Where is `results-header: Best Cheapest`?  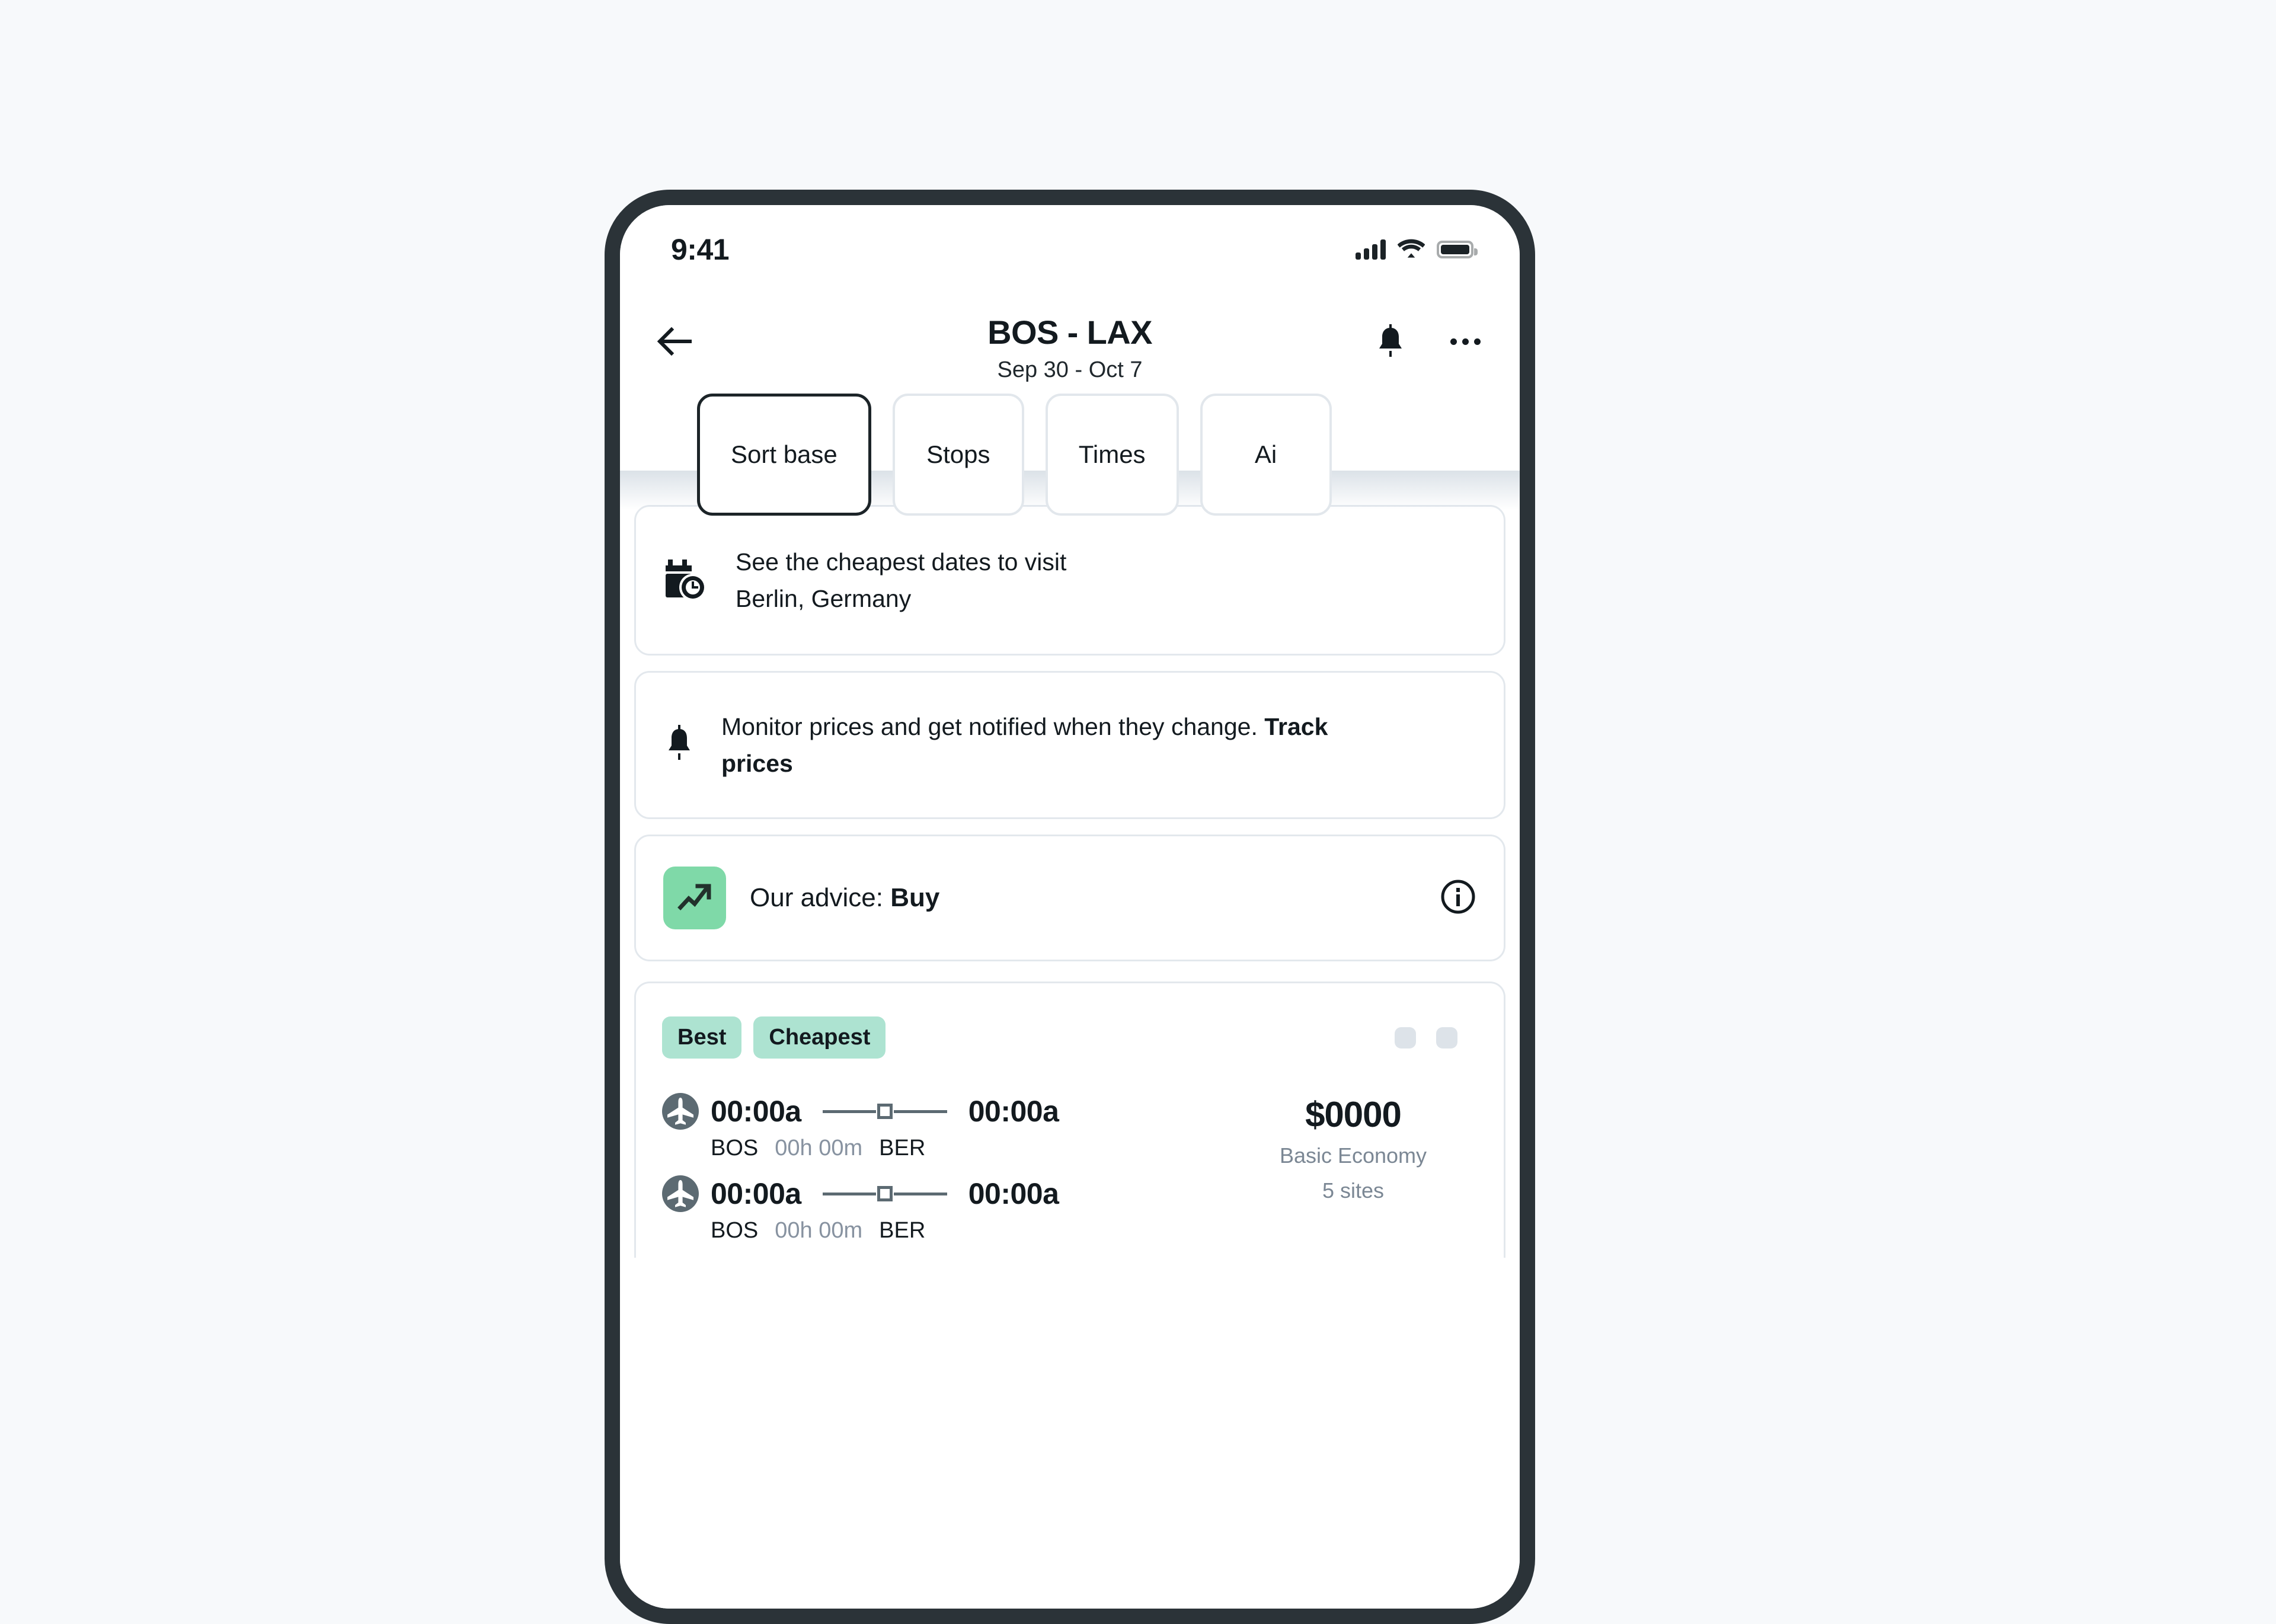 results-header: Best Cheapest is located at coordinates (1070, 1037).